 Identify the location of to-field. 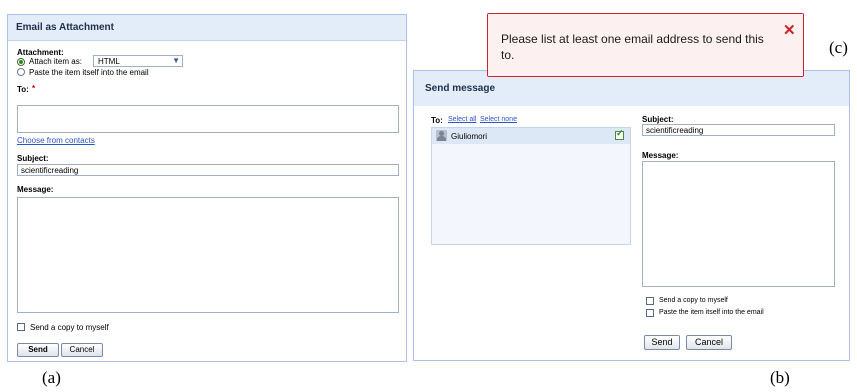
(208, 119).